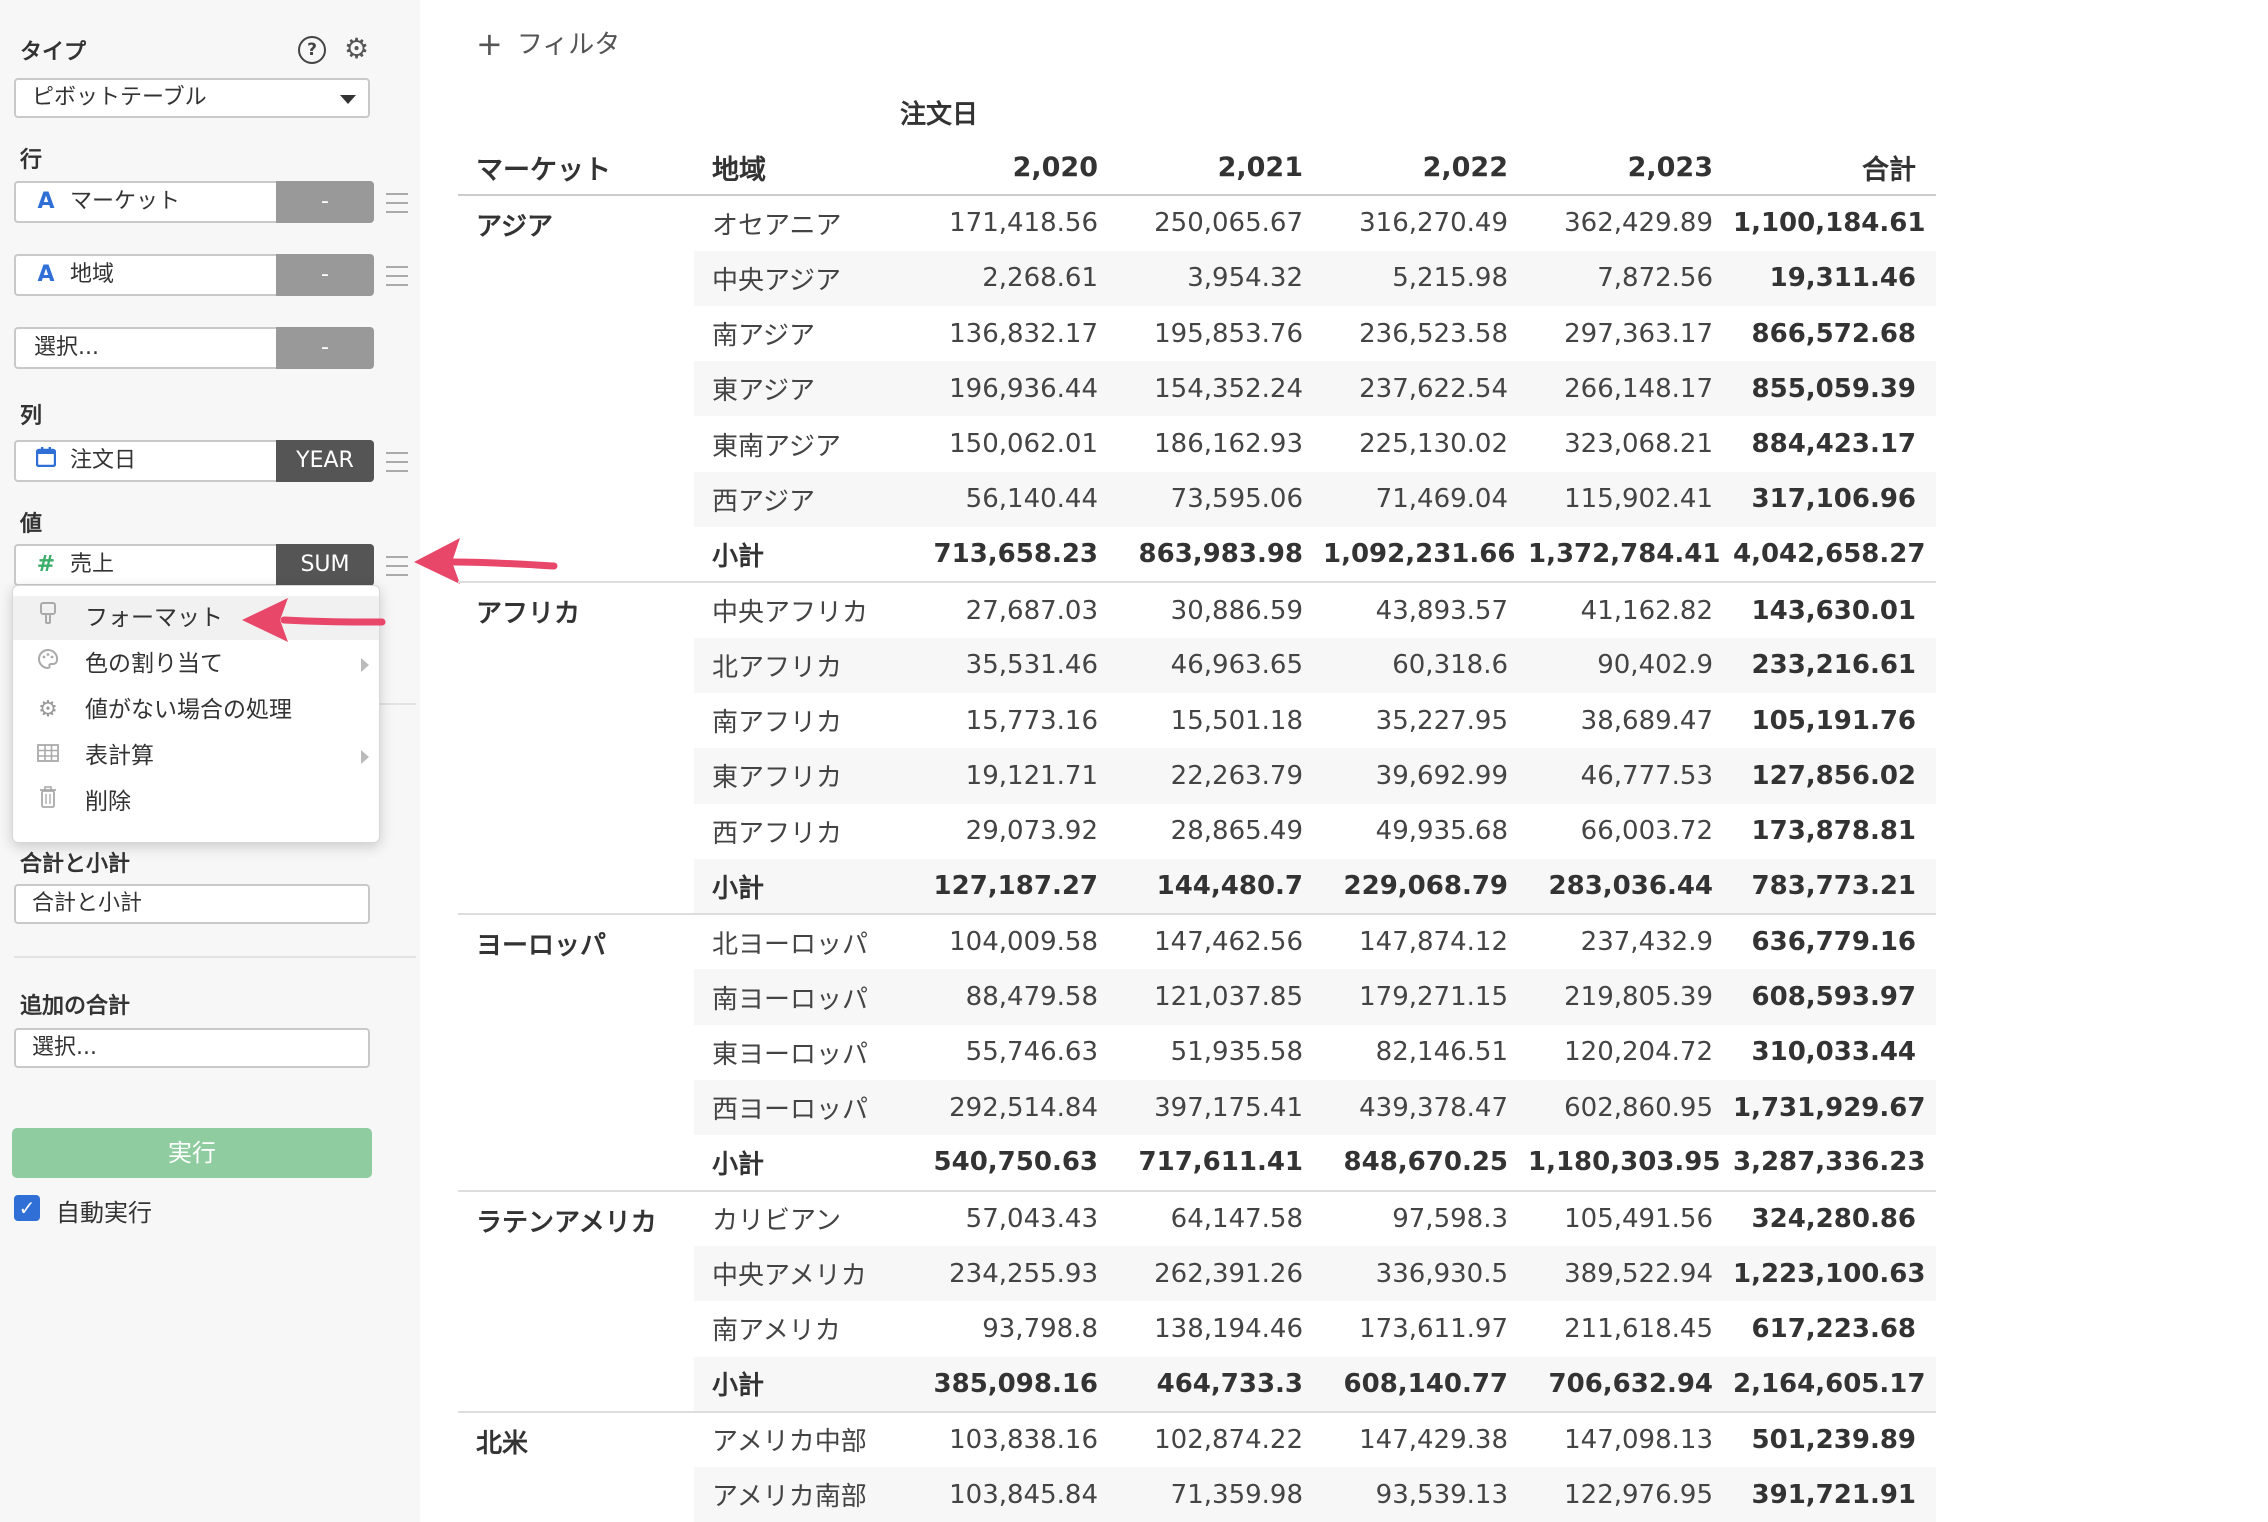 Image resolution: width=2268 pixels, height=1522 pixels. Describe the element at coordinates (46, 201) in the screenshot. I see `text-type-icon: A` at that location.